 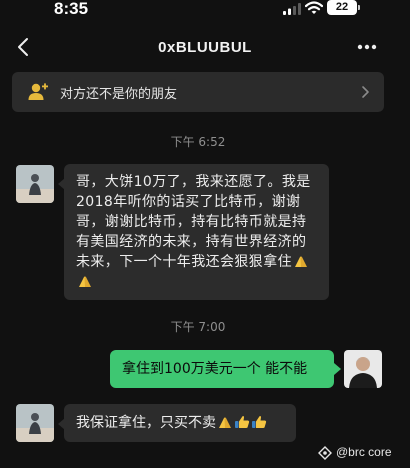 I want to click on message-timestamp: 下午 7:00, so click(x=198, y=327).